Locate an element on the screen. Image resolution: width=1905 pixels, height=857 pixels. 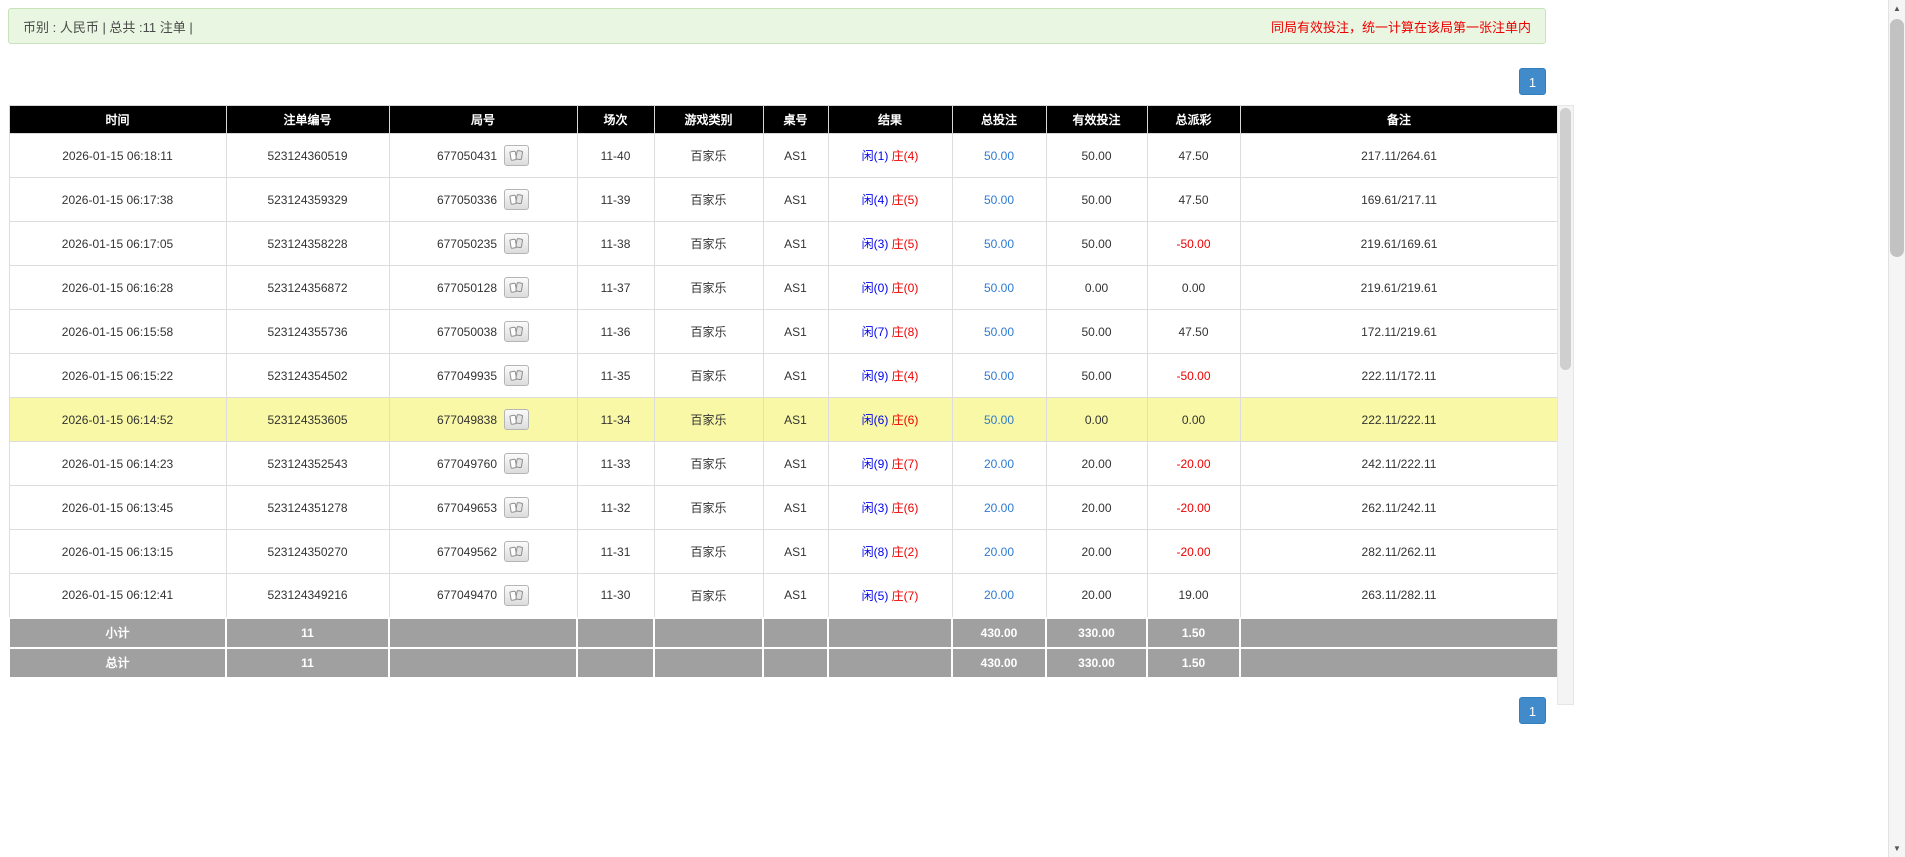
bet-id-cell: 523124352543 is located at coordinates (307, 463).